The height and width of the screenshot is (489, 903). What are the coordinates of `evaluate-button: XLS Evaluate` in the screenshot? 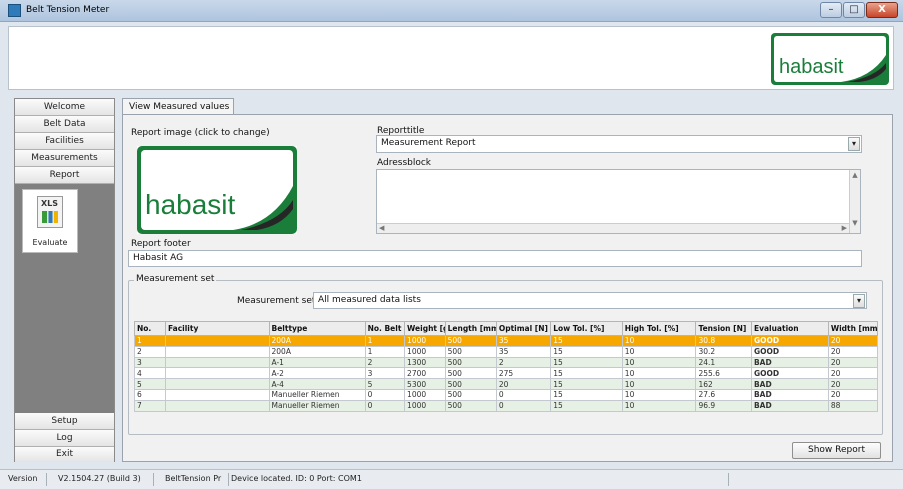 It's located at (50, 221).